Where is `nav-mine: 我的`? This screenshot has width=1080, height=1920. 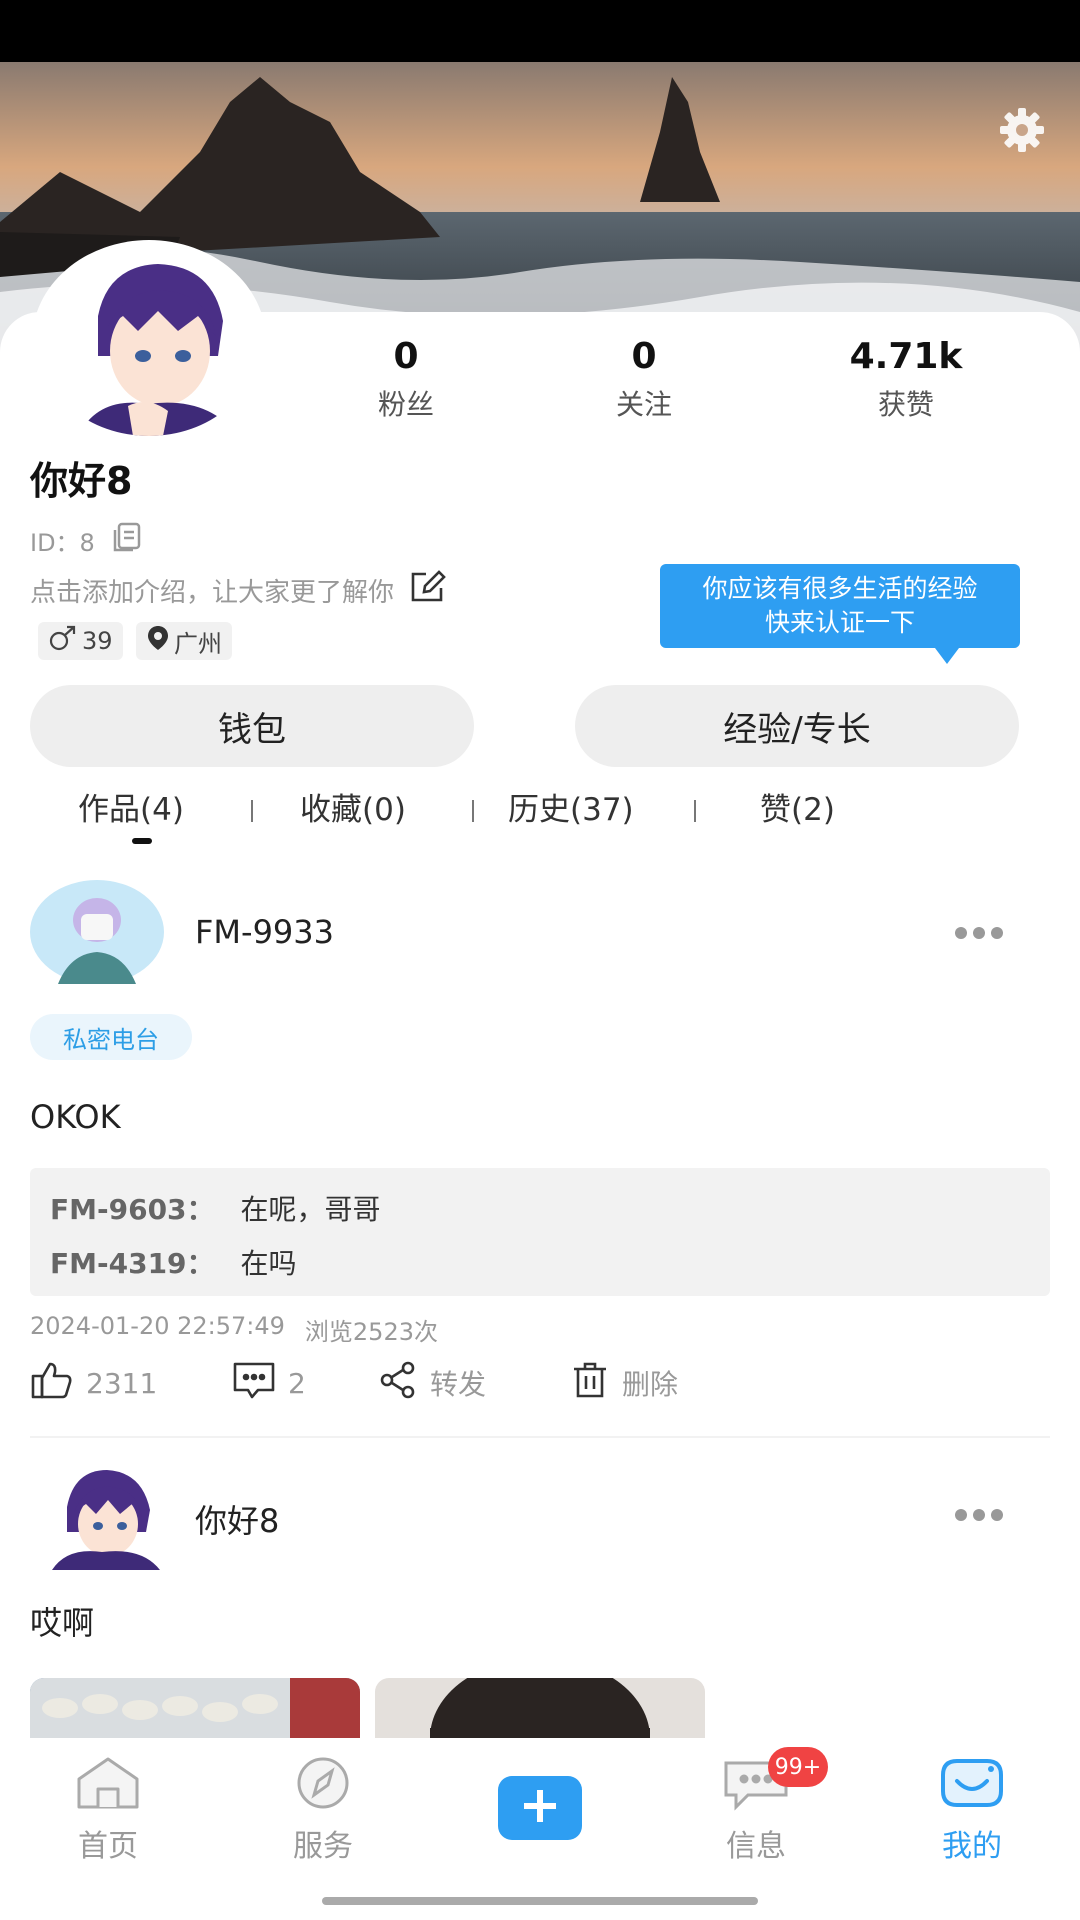 nav-mine: 我的 is located at coordinates (972, 1810).